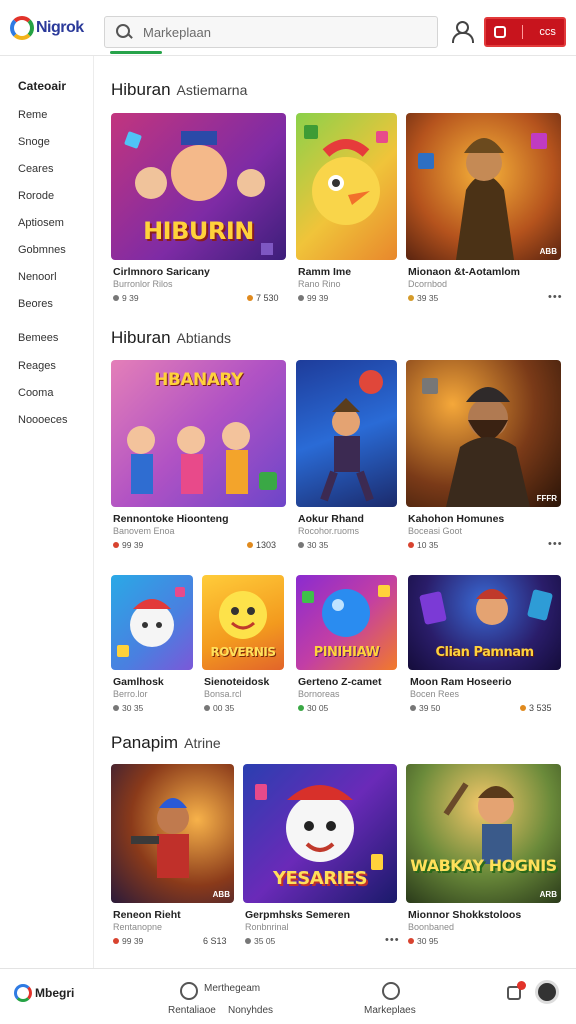 This screenshot has width=576, height=1024. Describe the element at coordinates (37, 277) in the screenshot. I see `sidebar-item: Nenoorl` at that location.